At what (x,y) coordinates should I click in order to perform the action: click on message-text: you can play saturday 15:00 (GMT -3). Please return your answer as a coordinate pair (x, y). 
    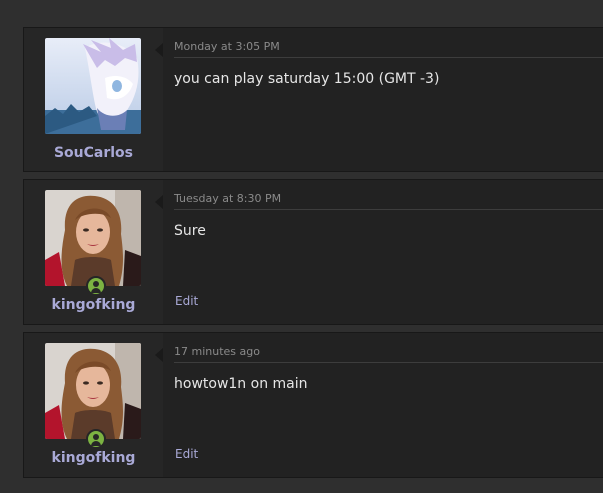
    Looking at the image, I should click on (307, 79).